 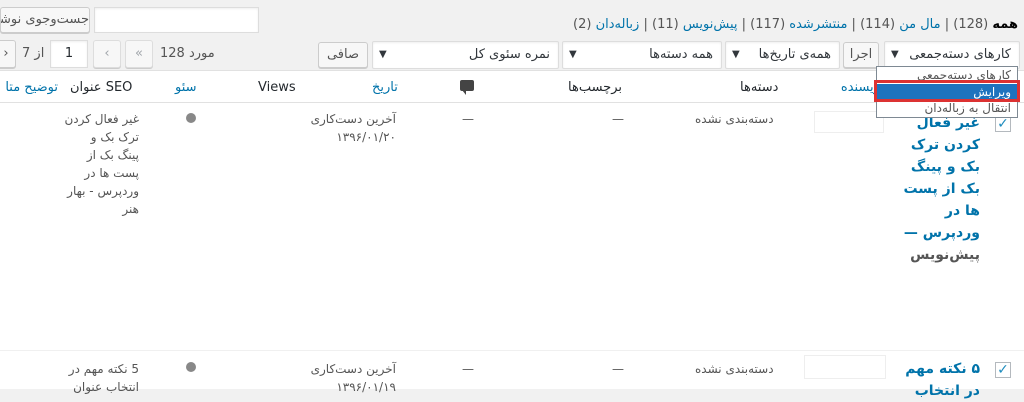 I want to click on status-trash: زباله‌دان, so click(x=618, y=24).